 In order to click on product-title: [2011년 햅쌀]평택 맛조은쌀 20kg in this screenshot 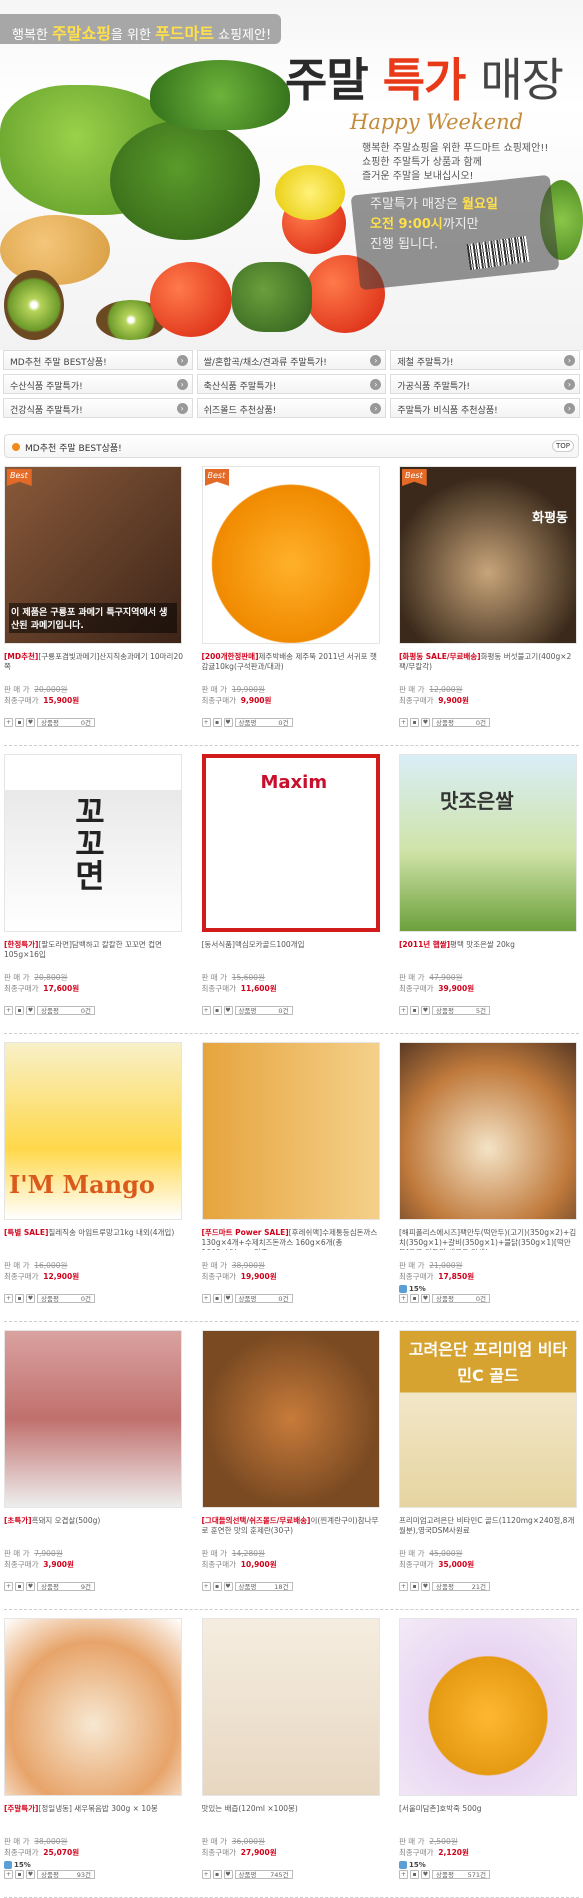, I will do `click(489, 951)`.